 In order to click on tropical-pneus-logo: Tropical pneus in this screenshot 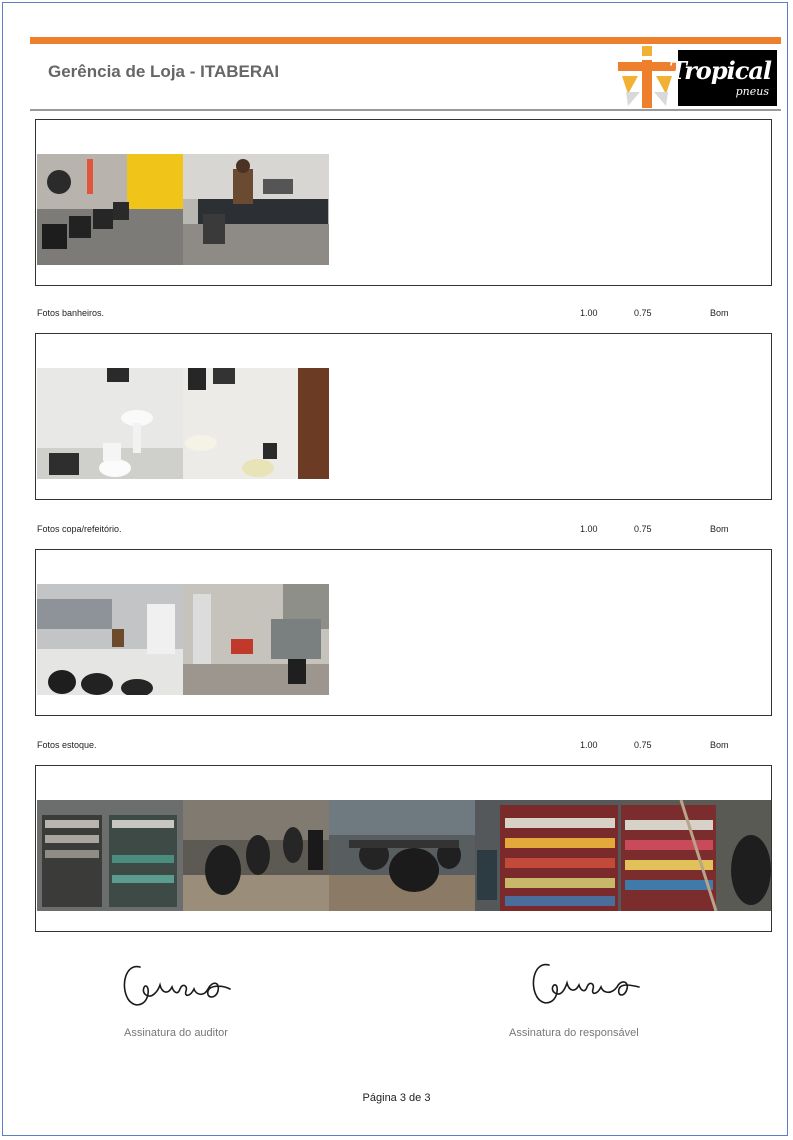, I will do `click(698, 77)`.